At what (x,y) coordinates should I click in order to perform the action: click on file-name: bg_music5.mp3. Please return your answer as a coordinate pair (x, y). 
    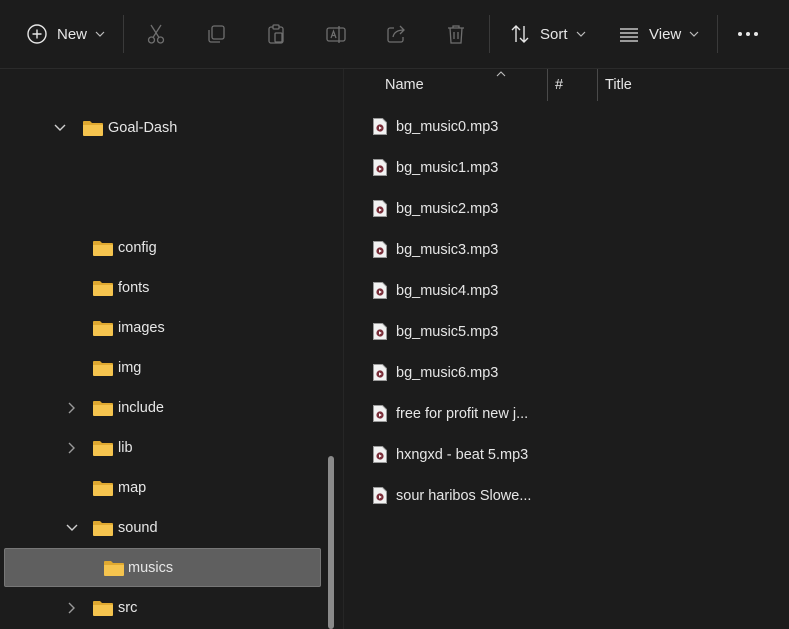
    Looking at the image, I should click on (447, 331).